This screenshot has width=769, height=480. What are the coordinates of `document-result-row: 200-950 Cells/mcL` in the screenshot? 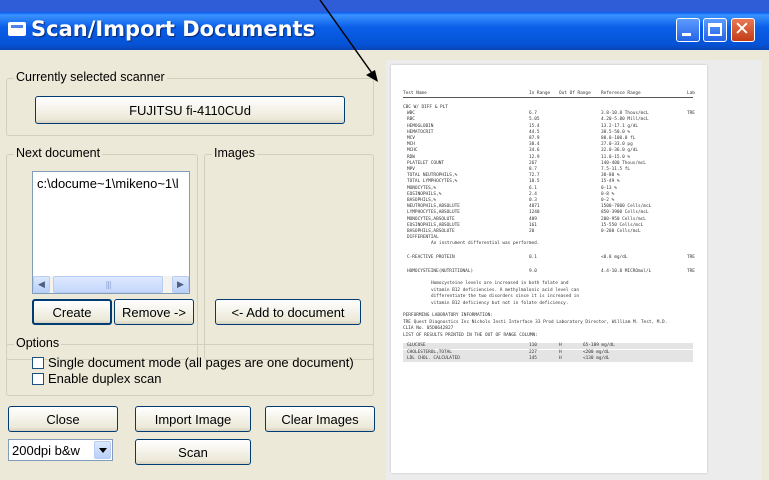 It's located at (623, 219).